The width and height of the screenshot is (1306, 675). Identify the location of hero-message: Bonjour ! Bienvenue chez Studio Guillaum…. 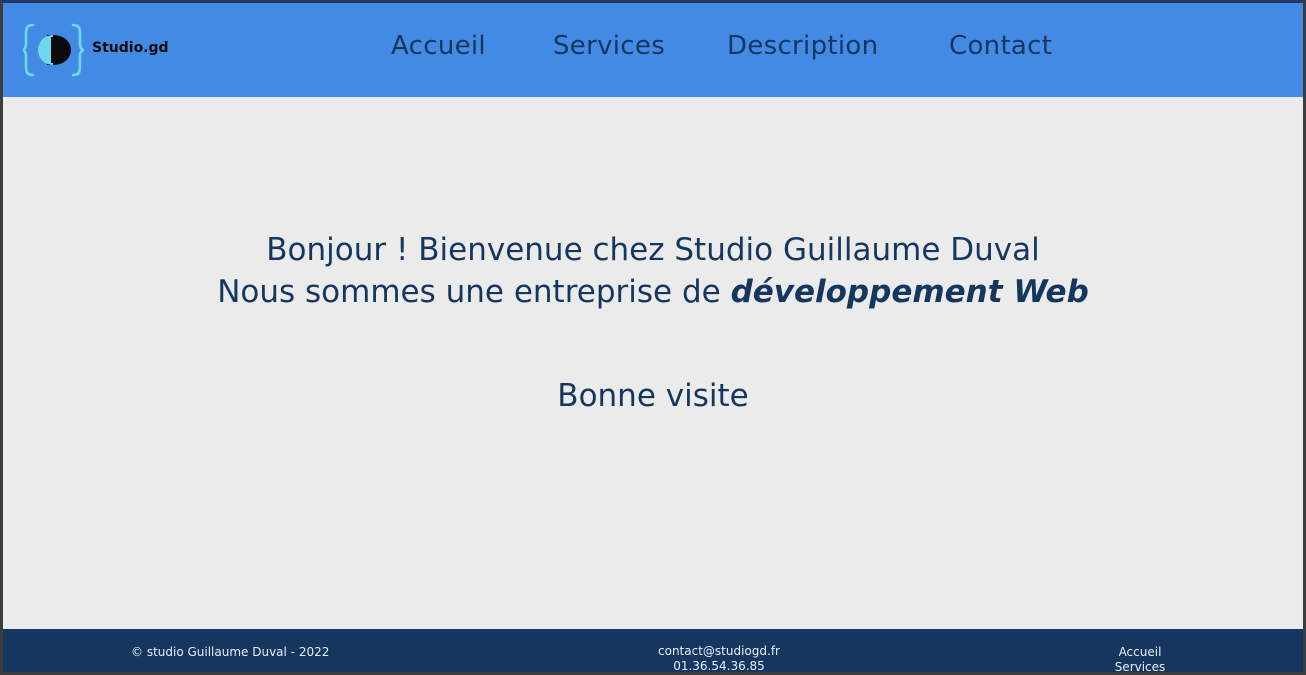
(653, 271).